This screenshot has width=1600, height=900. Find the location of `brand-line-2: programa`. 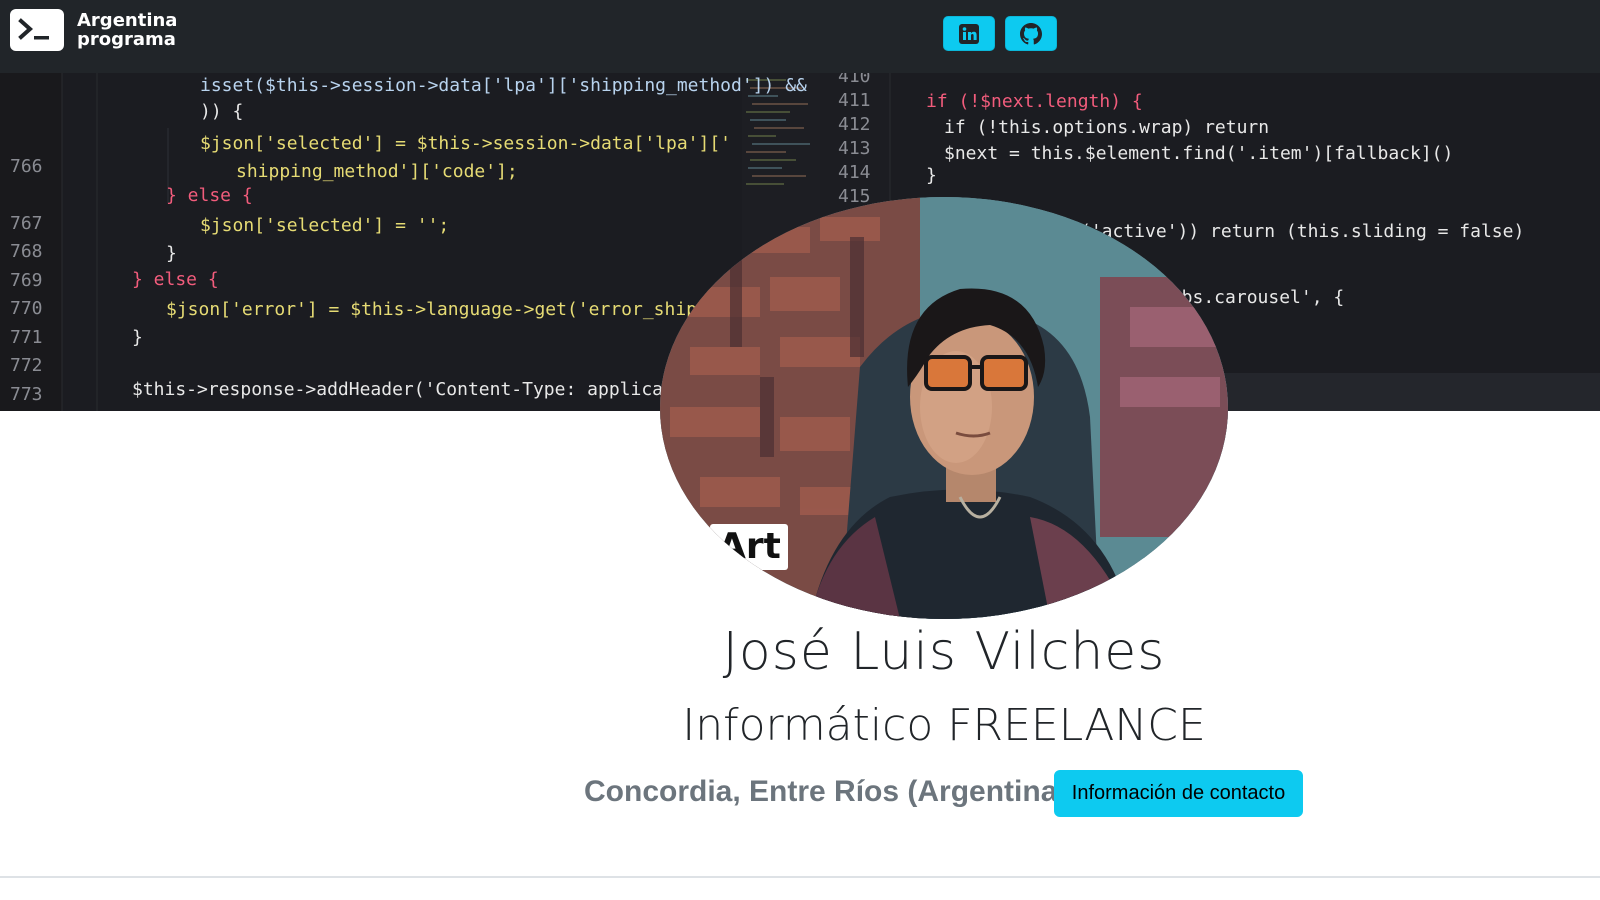

brand-line-2: programa is located at coordinates (126, 39).